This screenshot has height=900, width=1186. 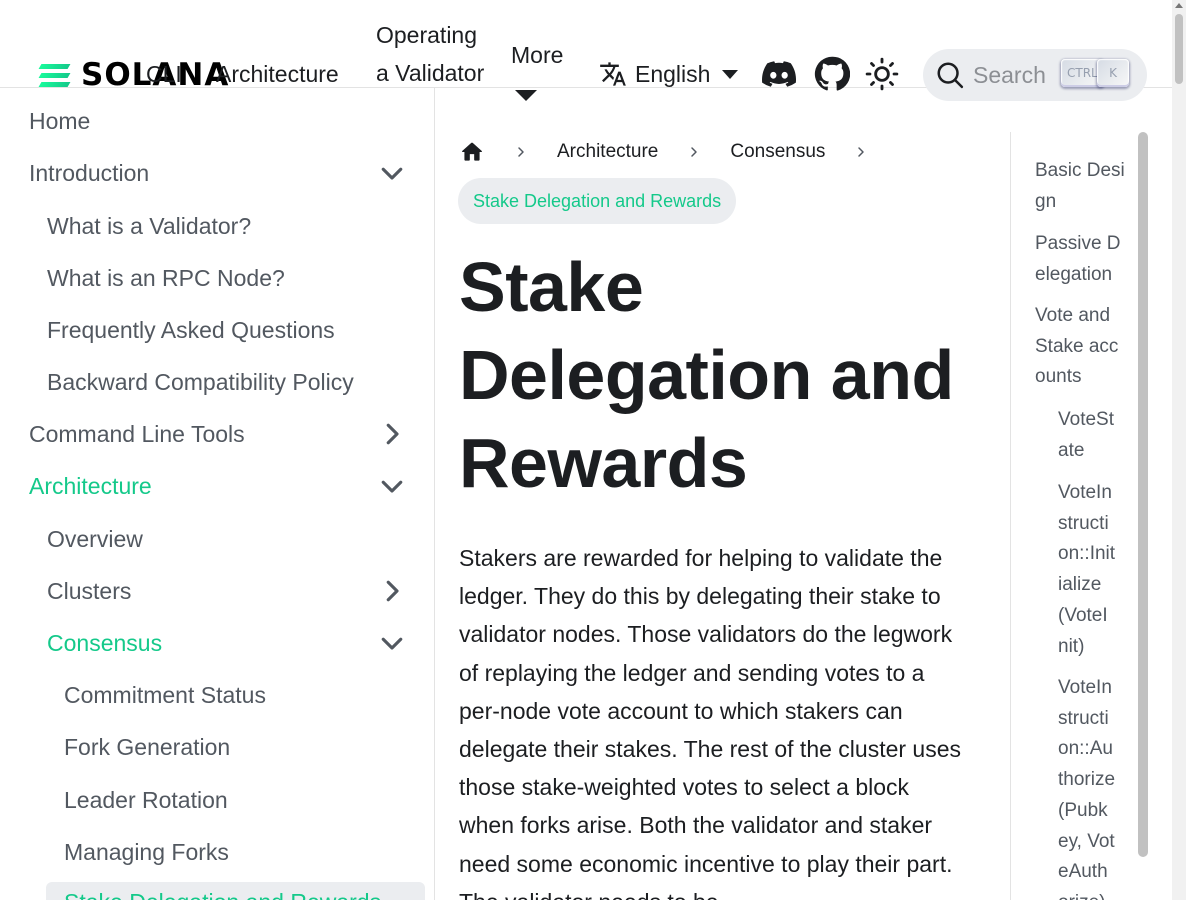 What do you see at coordinates (678, 152) in the screenshot?
I see `breadcrumb: Architecture Consensus` at bounding box center [678, 152].